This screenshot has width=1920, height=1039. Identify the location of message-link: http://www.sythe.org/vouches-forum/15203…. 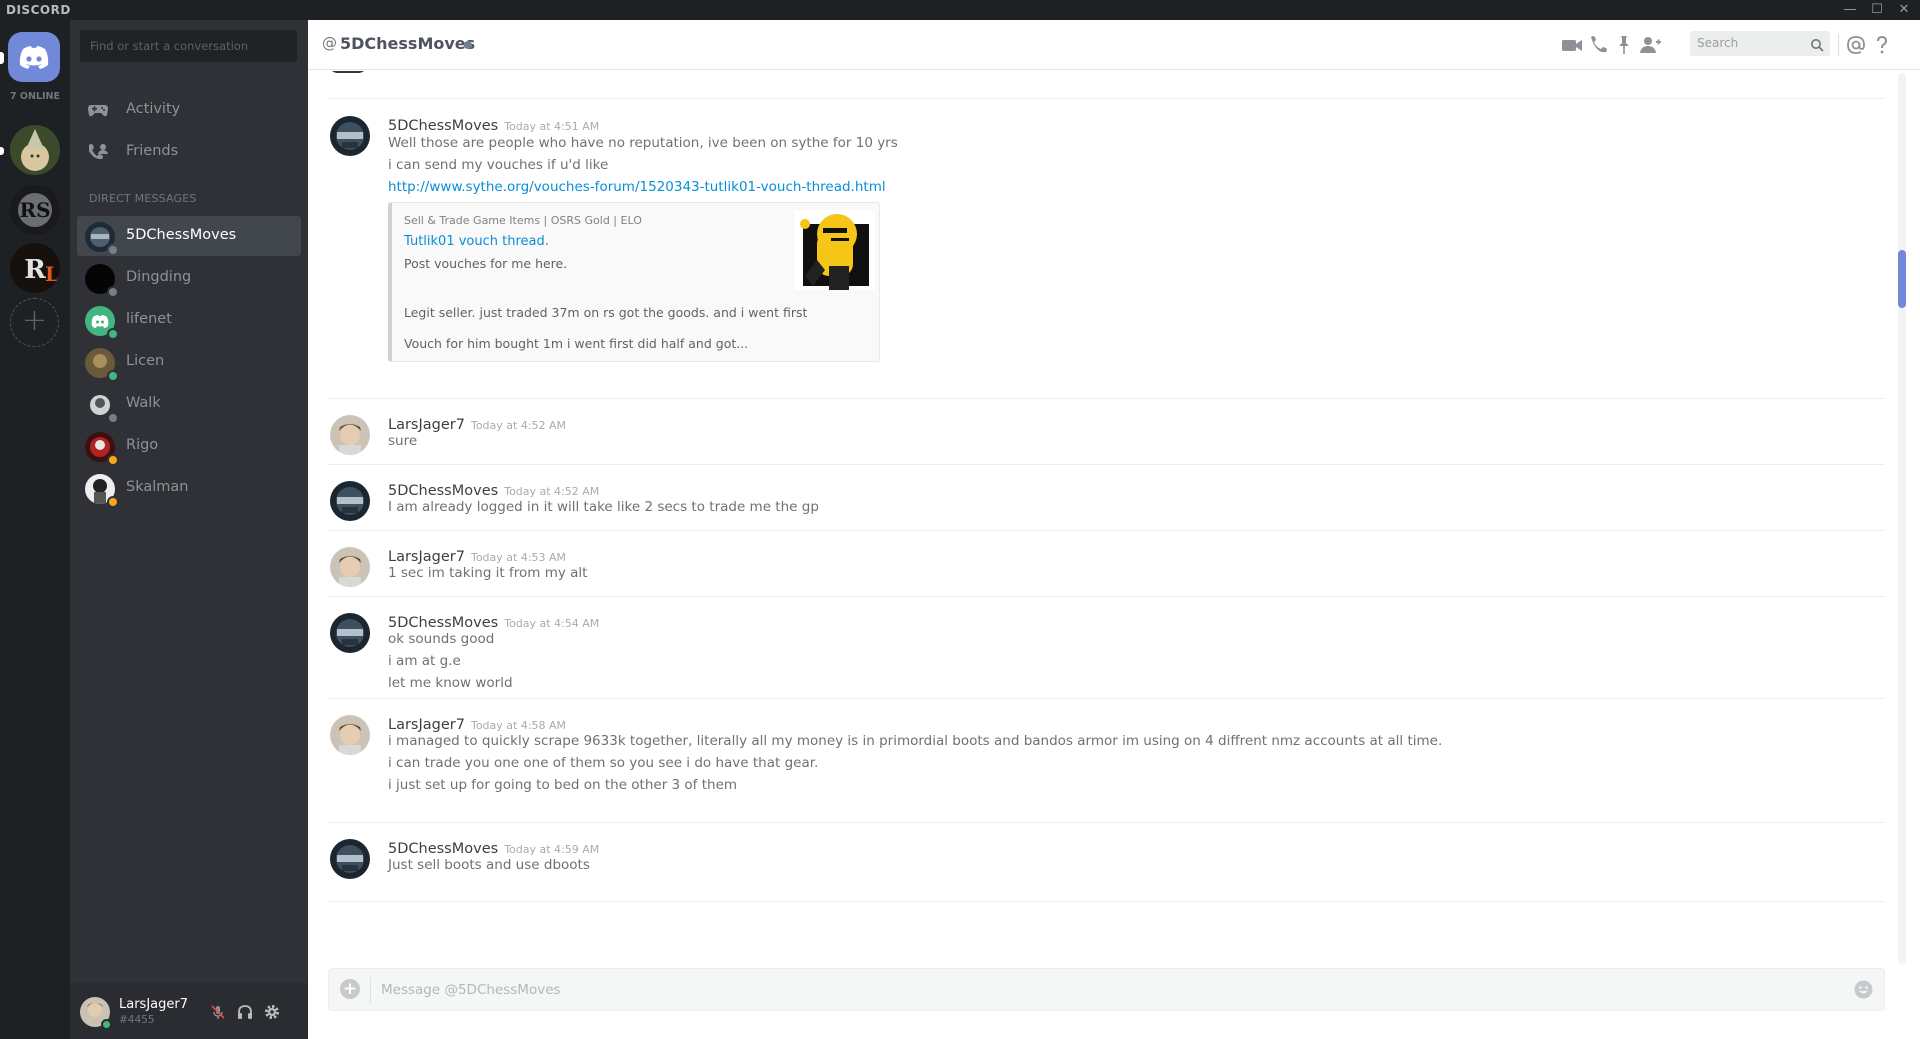
(637, 187).